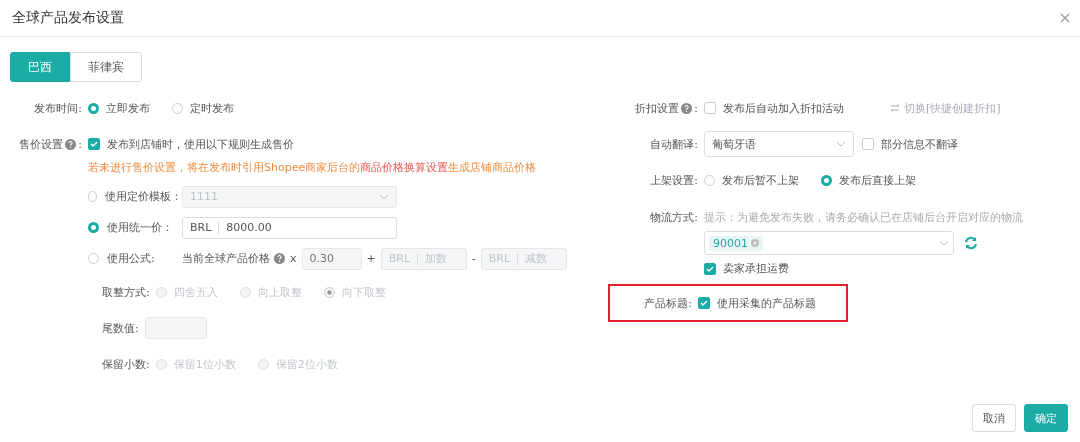  I want to click on minus-sign: -, so click(473, 258).